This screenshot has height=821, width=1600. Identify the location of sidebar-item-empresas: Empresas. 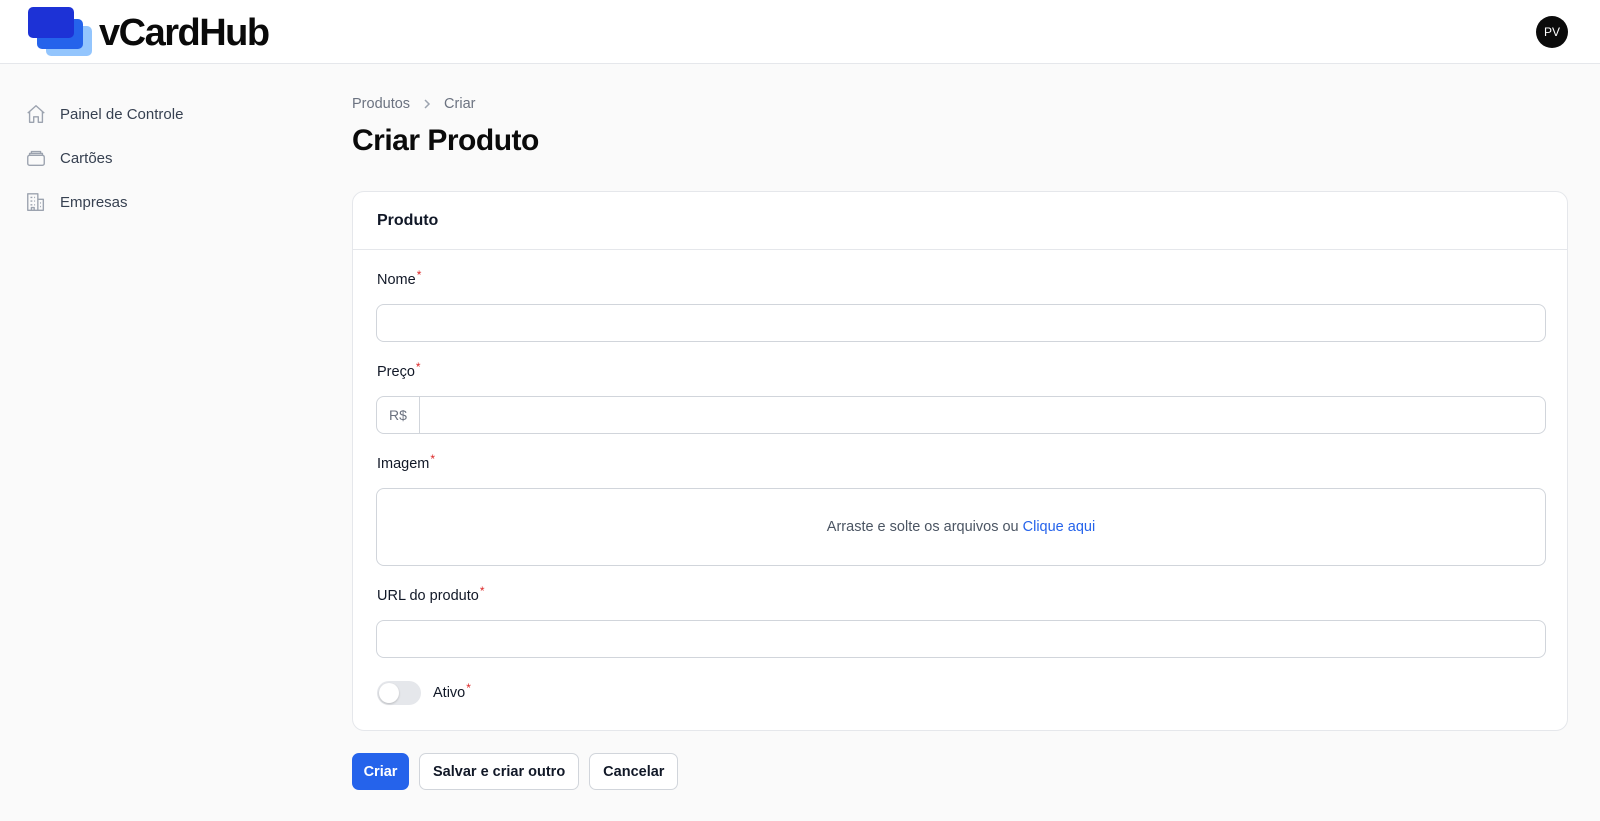
(174, 202).